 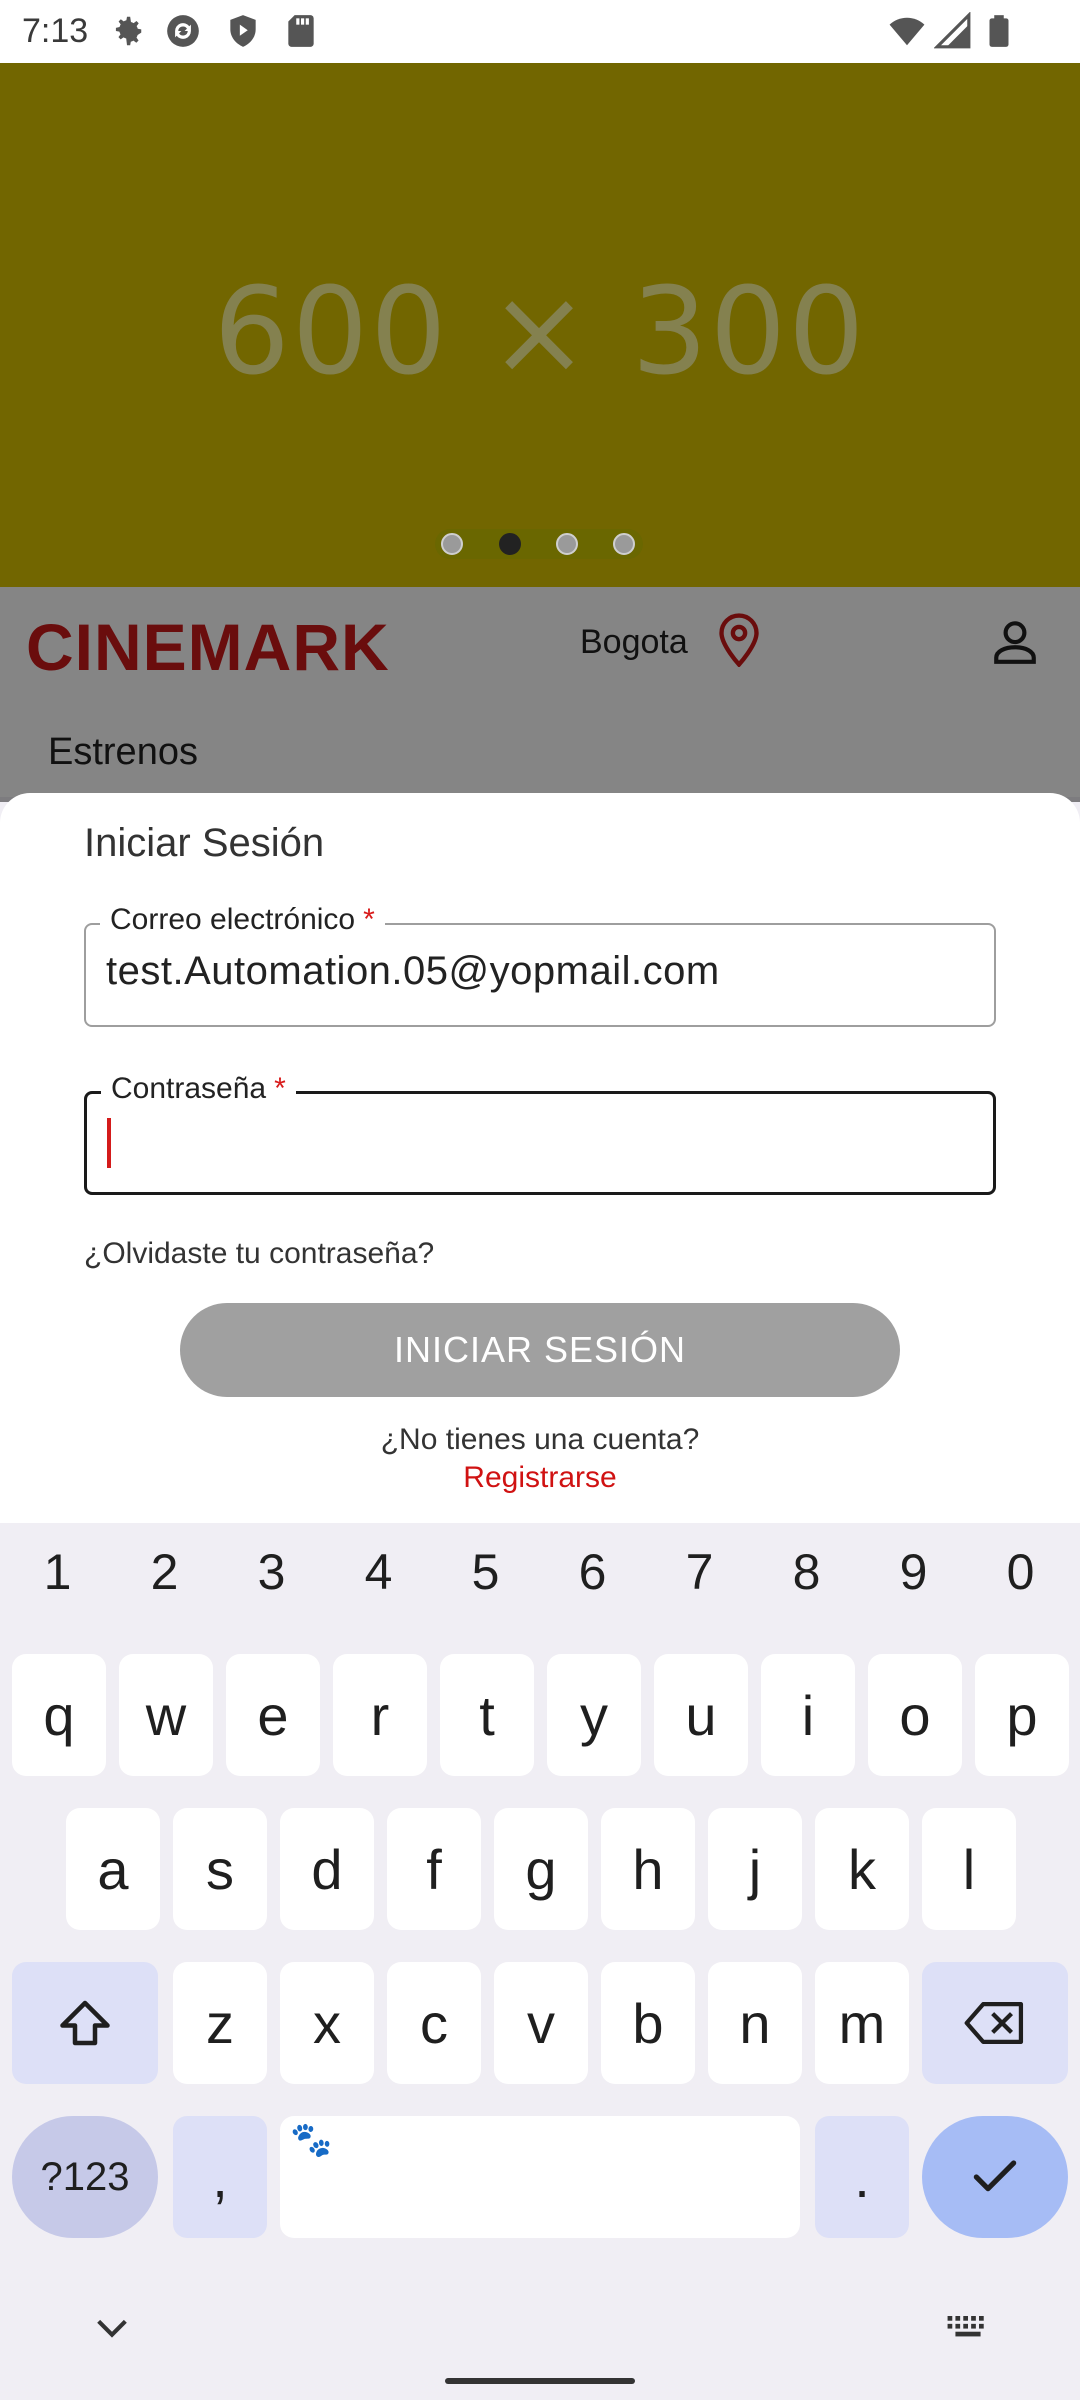 What do you see at coordinates (378, 1572) in the screenshot?
I see `key-4: 4` at bounding box center [378, 1572].